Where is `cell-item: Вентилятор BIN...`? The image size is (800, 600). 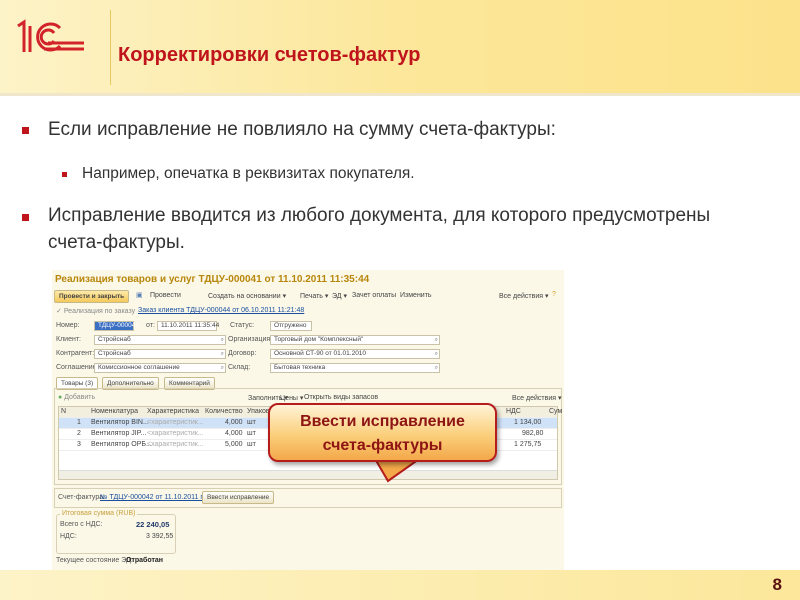 cell-item: Вентилятор BIN... is located at coordinates (120, 422).